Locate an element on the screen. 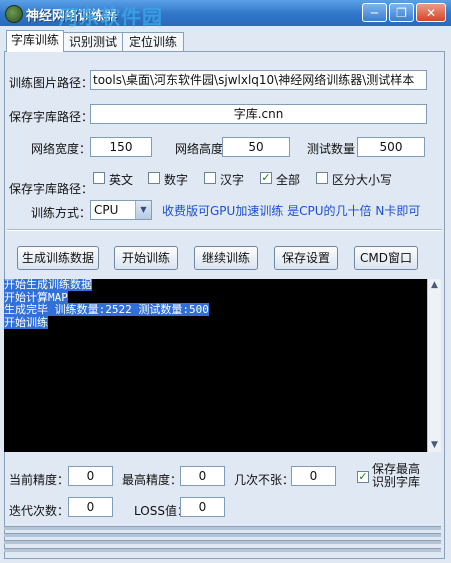 Image resolution: width=451 pixels, height=563 pixels. current-accuracy-label: 当前精度： is located at coordinates (39, 480).